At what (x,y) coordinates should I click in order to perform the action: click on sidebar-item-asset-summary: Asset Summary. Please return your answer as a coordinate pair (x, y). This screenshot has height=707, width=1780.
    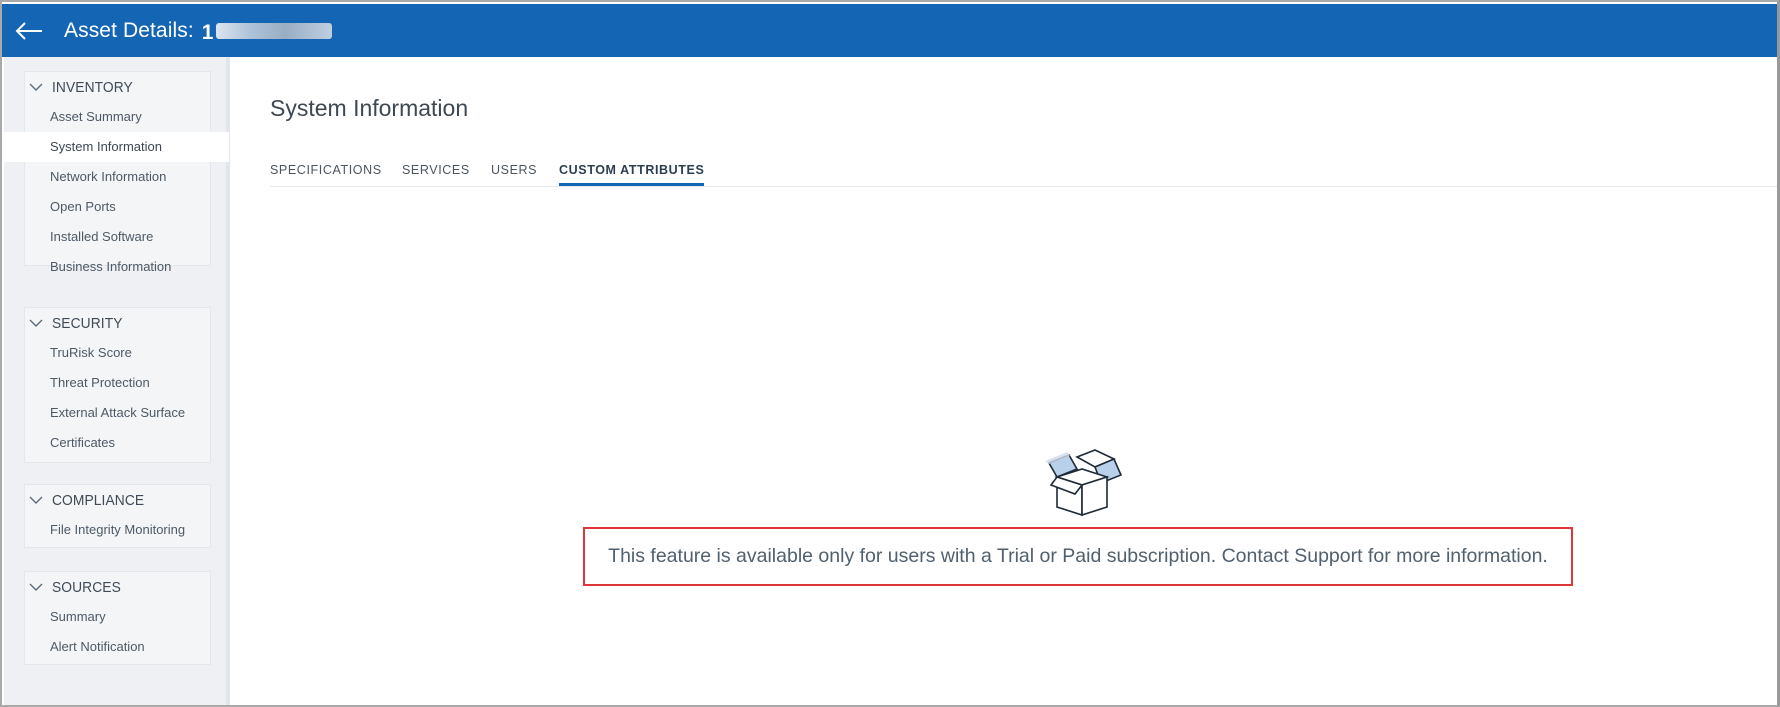
    Looking at the image, I should click on (117, 117).